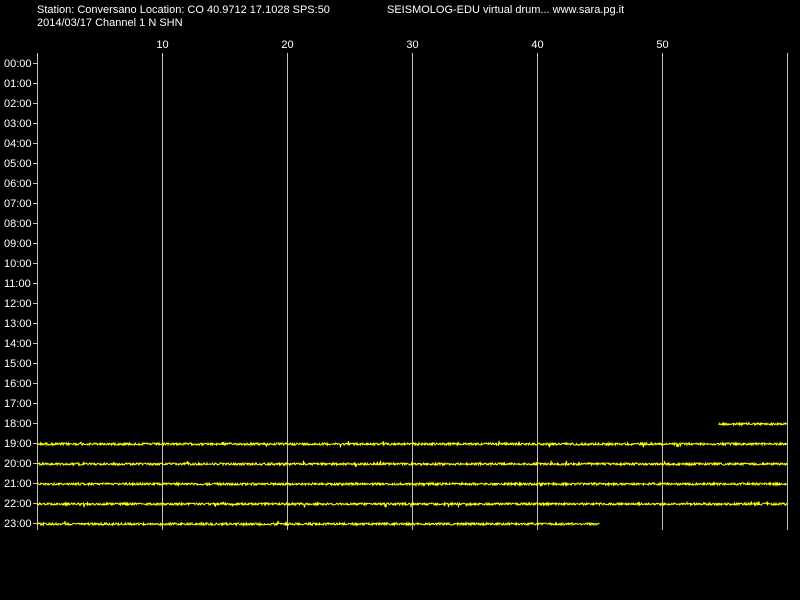 The image size is (800, 600). I want to click on row-label: 04:00, so click(18, 144).